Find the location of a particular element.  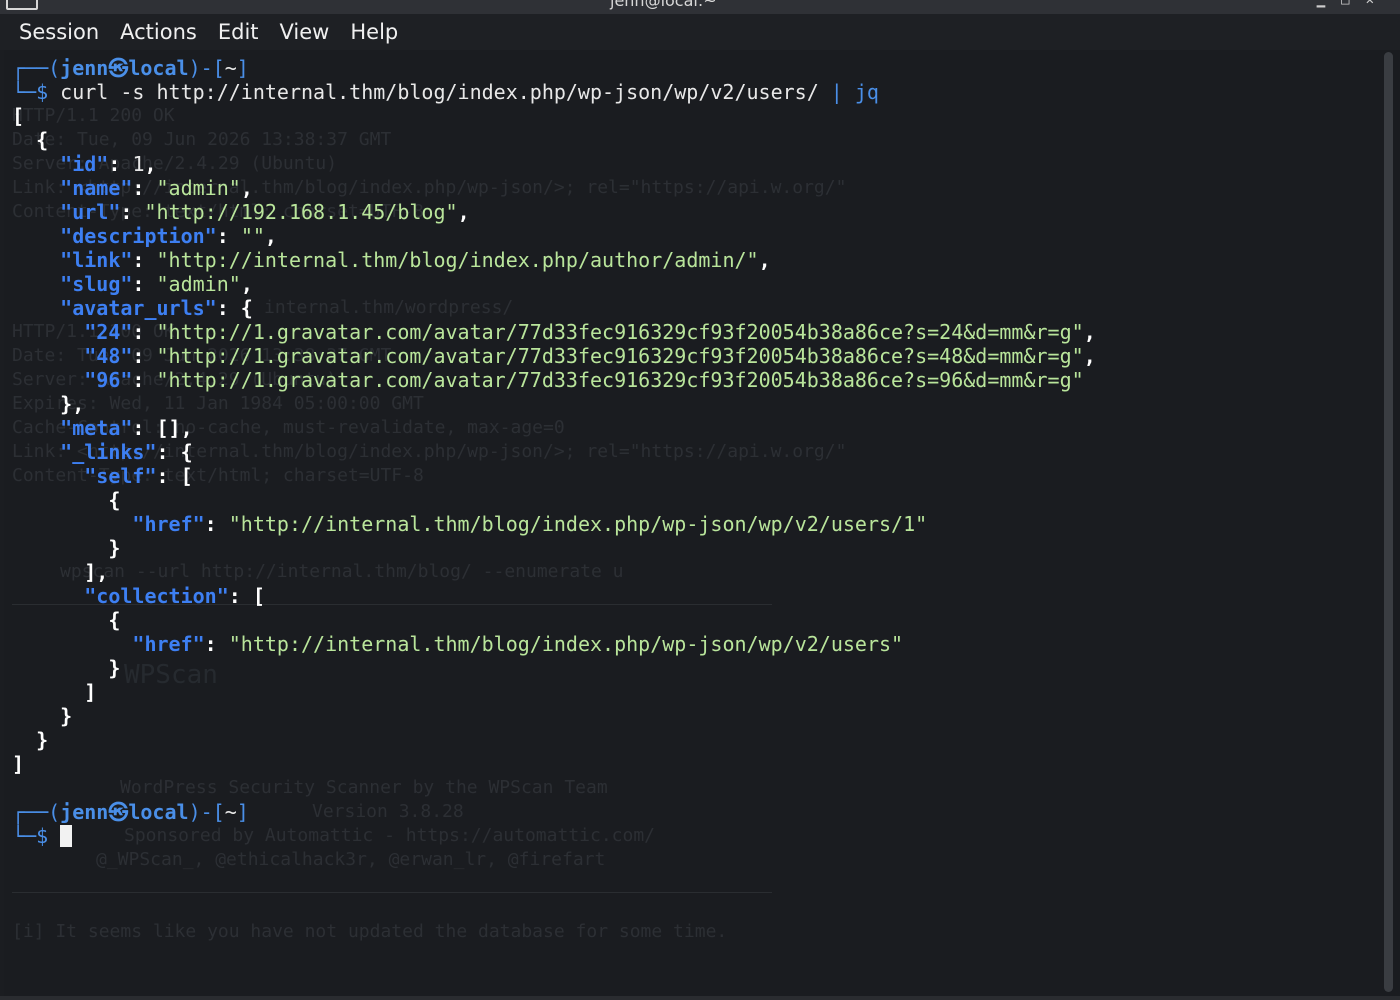

json-line: [ is located at coordinates (18, 116).